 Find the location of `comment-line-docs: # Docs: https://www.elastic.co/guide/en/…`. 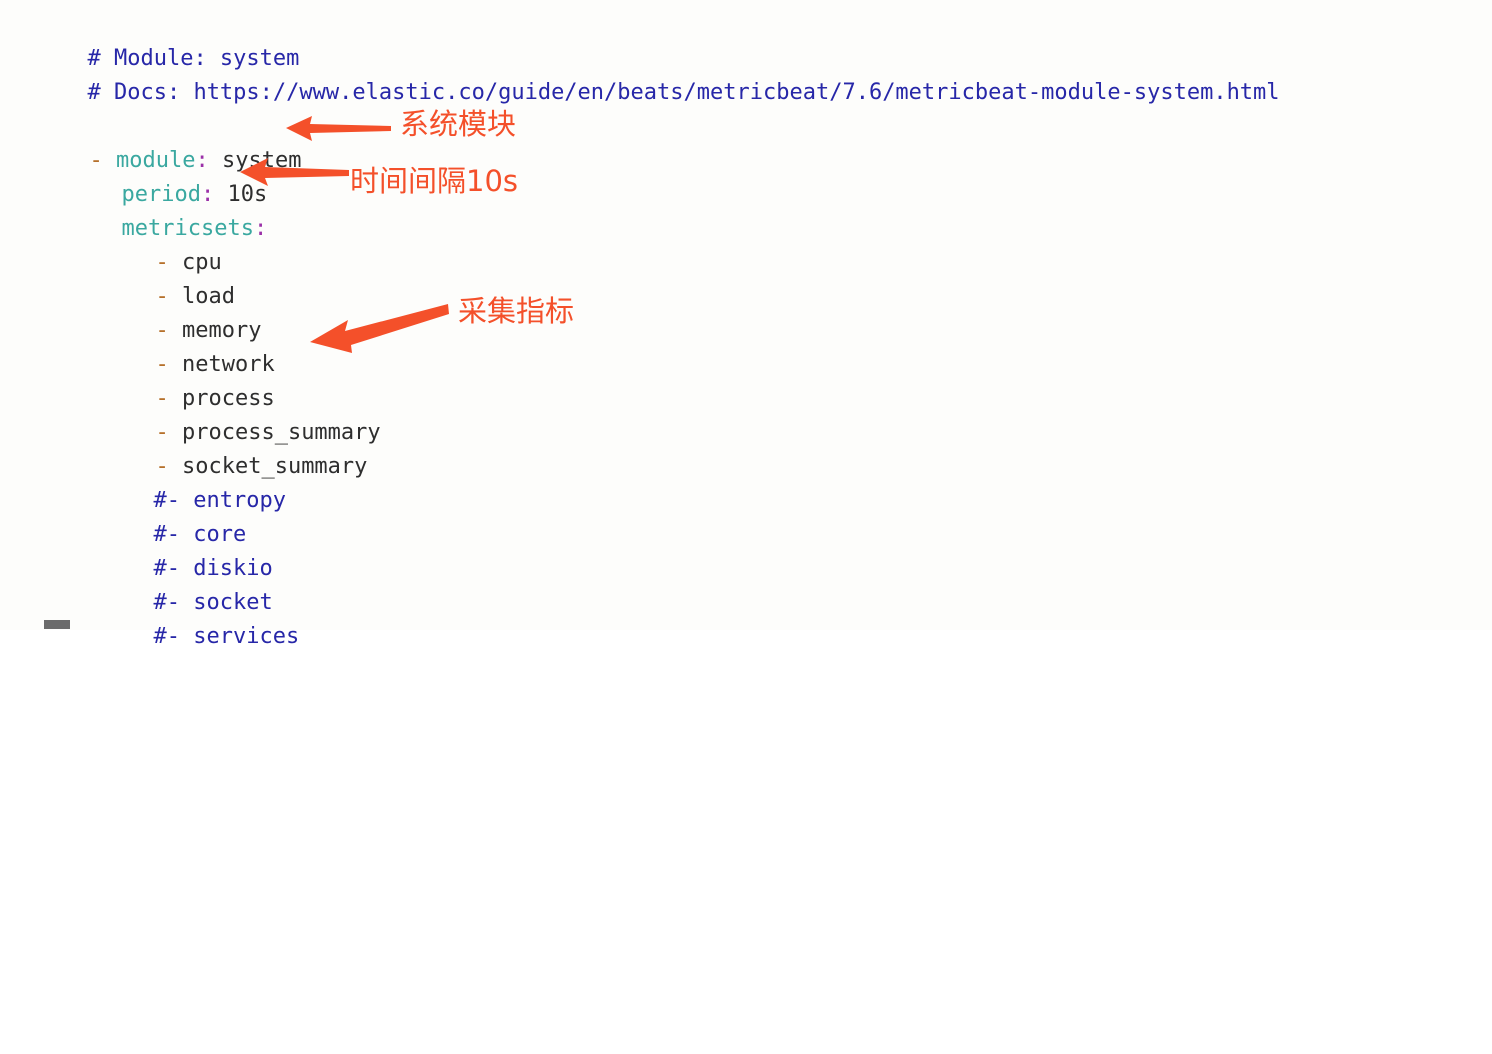

comment-line-docs: # Docs: https://www.elastic.co/guide/en/… is located at coordinates (643, 73).